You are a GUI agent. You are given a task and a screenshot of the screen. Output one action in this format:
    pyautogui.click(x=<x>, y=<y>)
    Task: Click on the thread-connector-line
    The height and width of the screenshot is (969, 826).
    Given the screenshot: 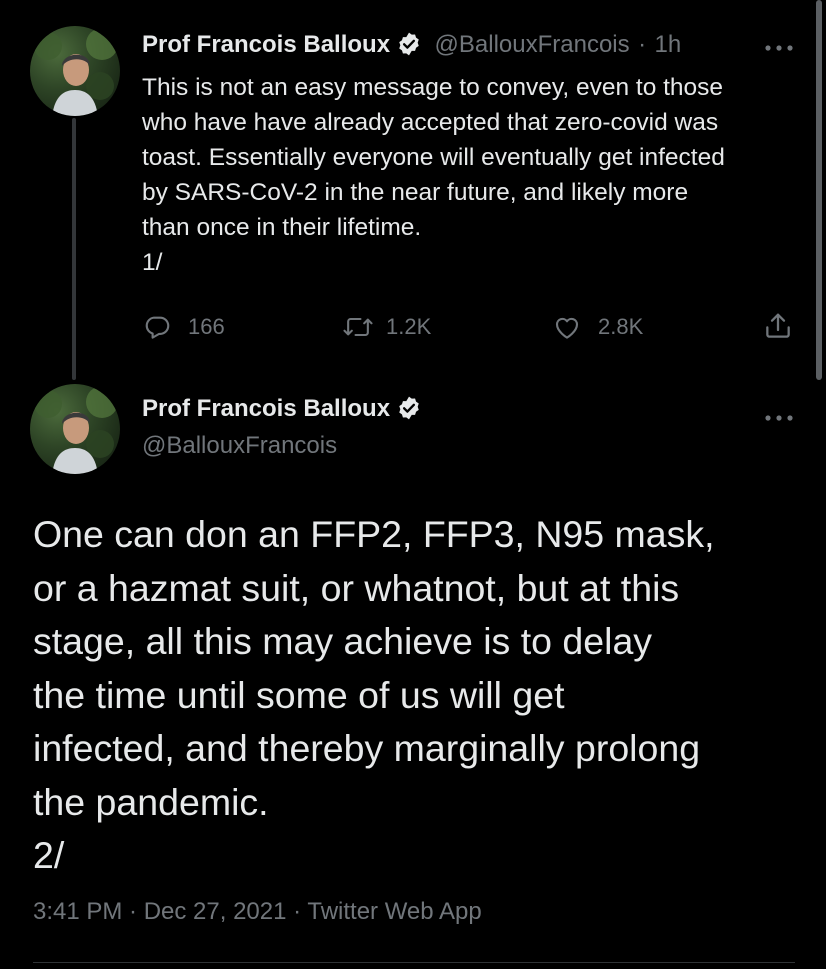 What is the action you would take?
    pyautogui.click(x=74, y=249)
    